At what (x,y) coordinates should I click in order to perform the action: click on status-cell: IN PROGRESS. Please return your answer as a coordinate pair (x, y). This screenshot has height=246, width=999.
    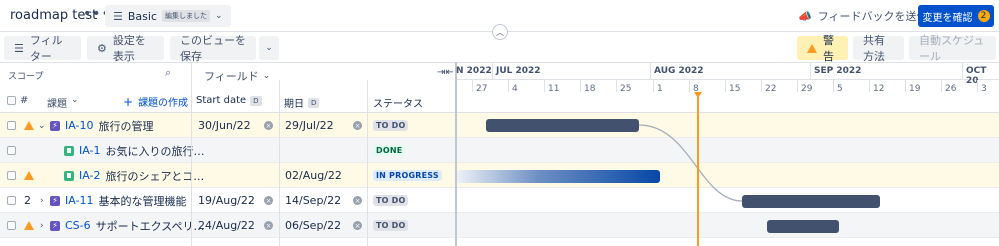
    Looking at the image, I should click on (407, 175).